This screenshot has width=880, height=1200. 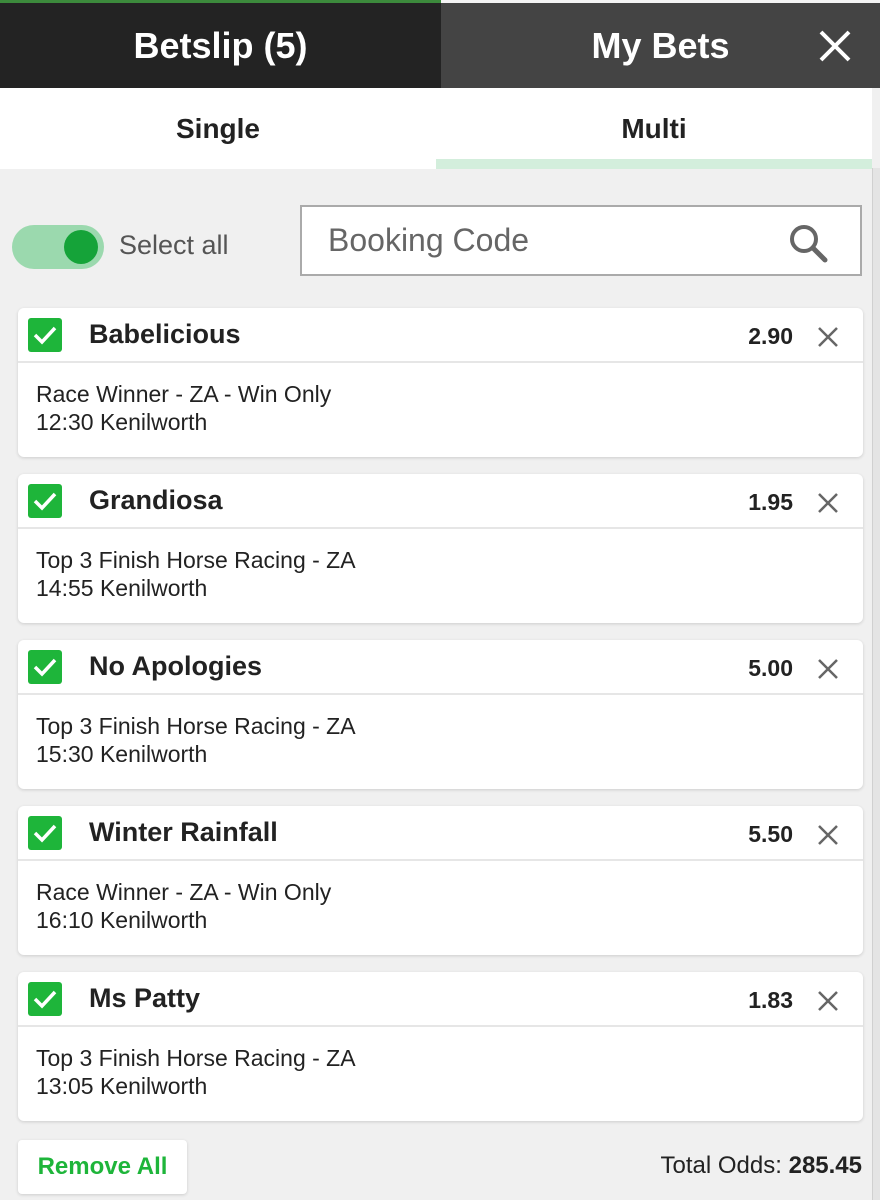 What do you see at coordinates (835, 46) in the screenshot?
I see `close-icon` at bounding box center [835, 46].